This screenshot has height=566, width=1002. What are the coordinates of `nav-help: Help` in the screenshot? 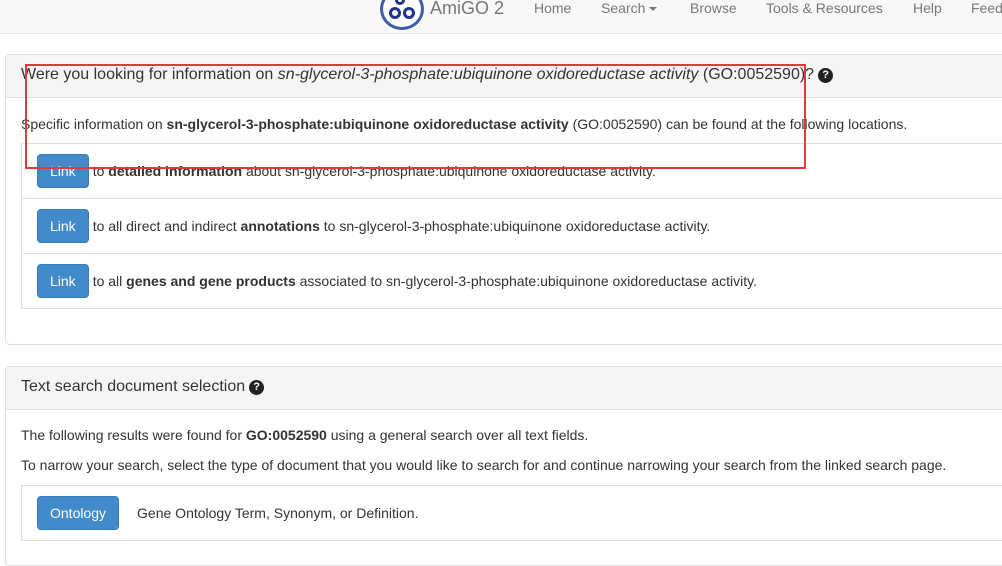 It's located at (927, 8).